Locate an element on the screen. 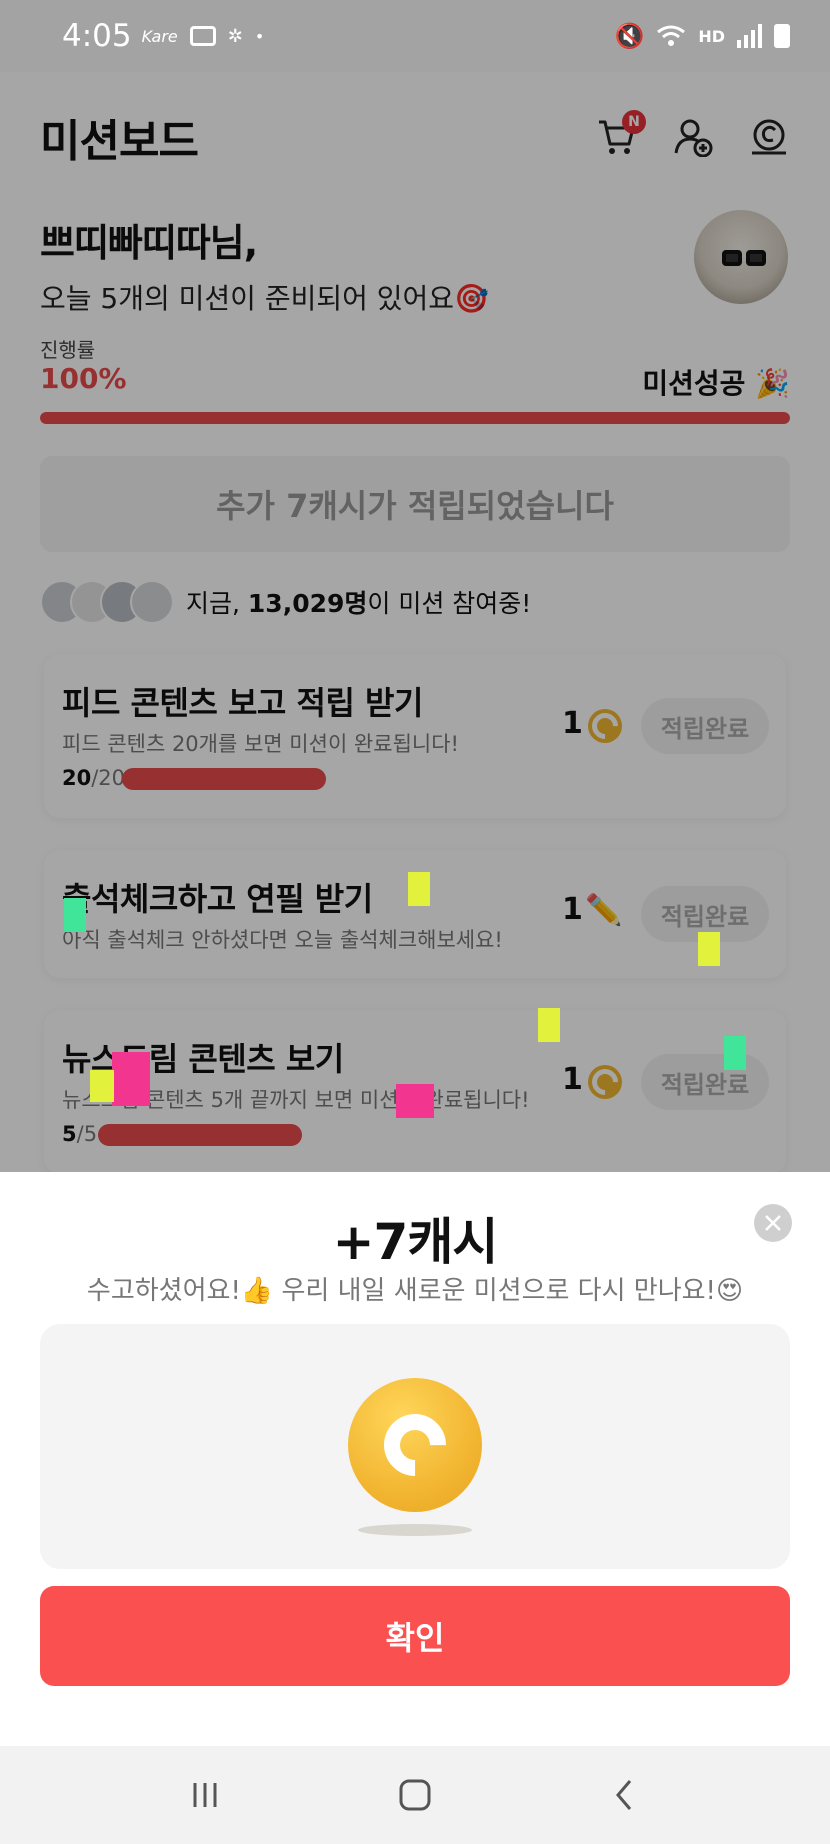  coin-shadow is located at coordinates (415, 1530).